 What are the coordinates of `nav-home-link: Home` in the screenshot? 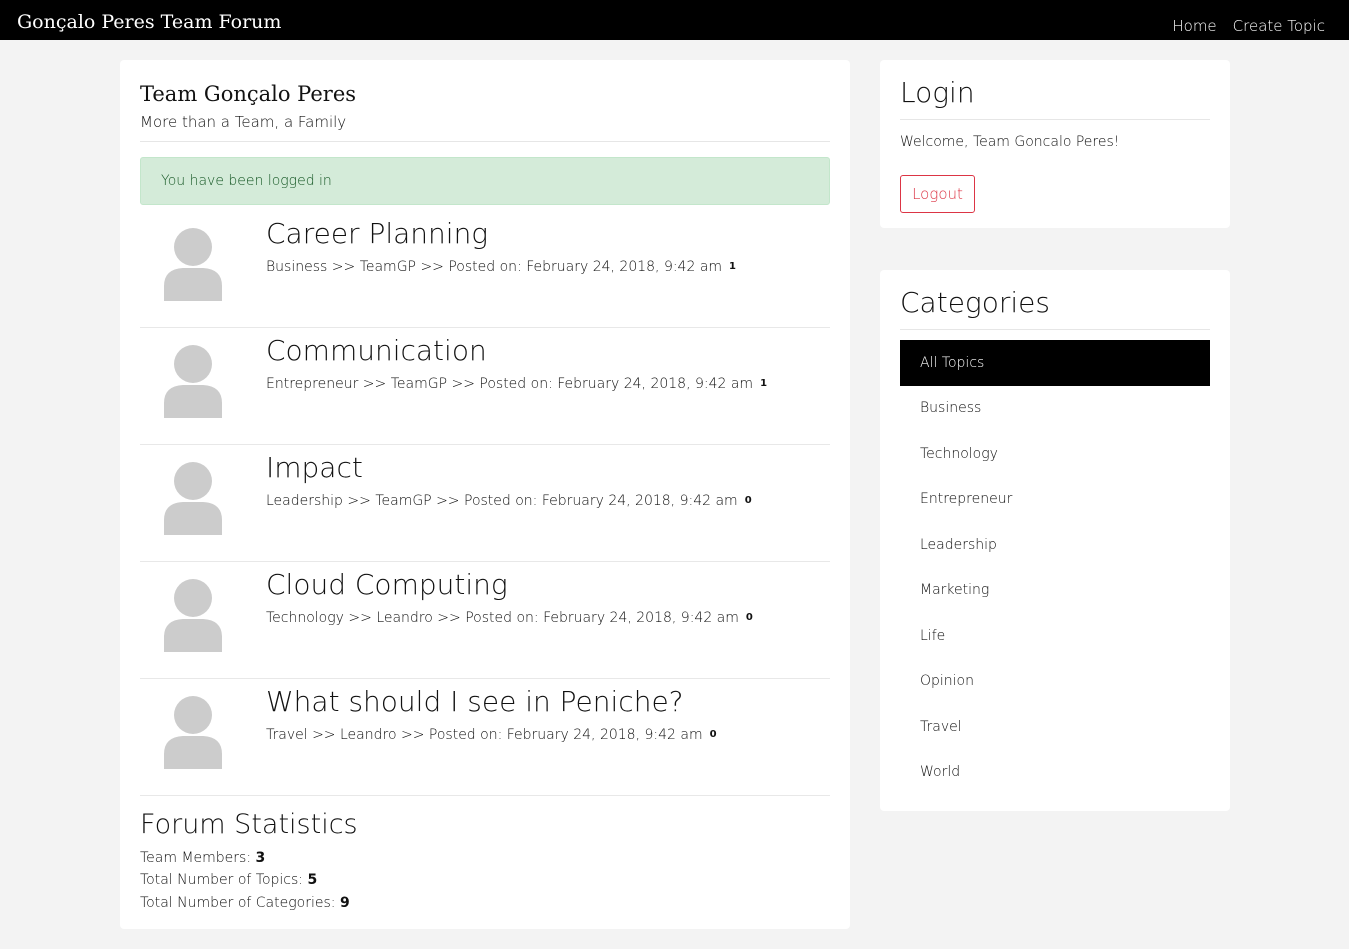 It's located at (1194, 26).